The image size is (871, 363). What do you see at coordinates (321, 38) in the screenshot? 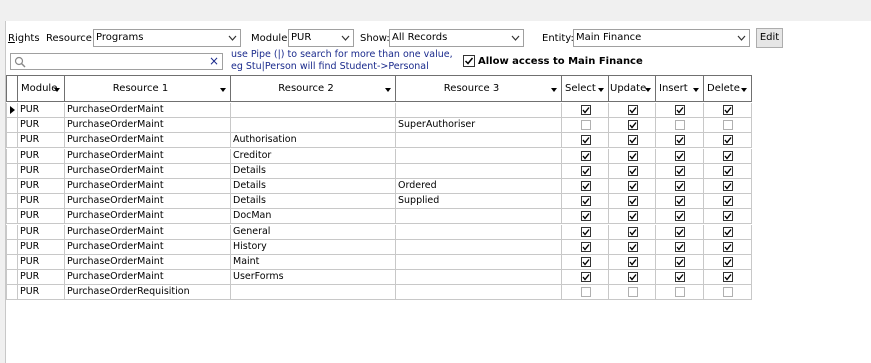
I see `module-select: PUR` at bounding box center [321, 38].